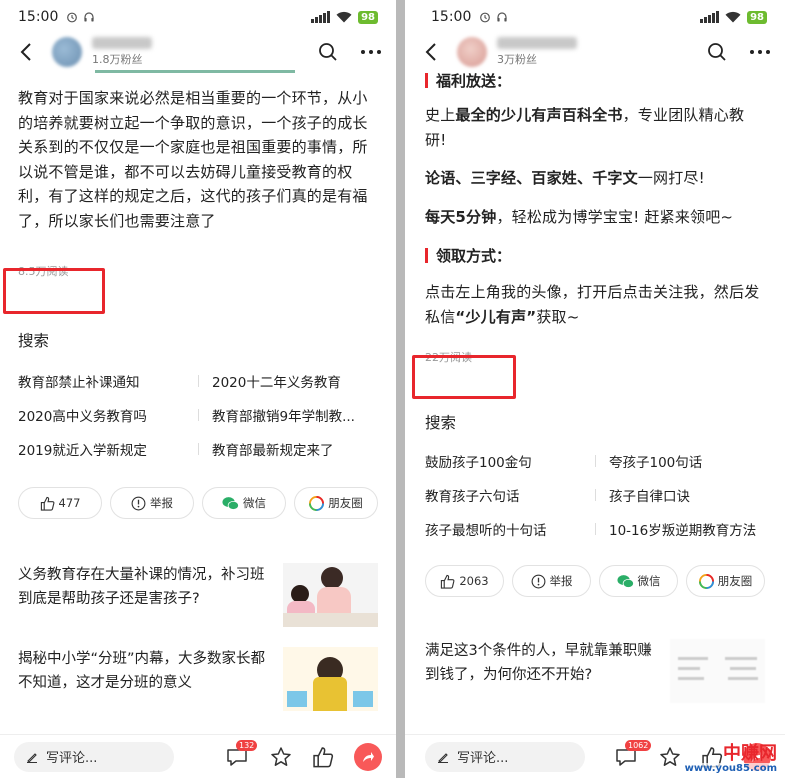 This screenshot has height=778, width=785. Describe the element at coordinates (579, 216) in the screenshot. I see `article-paragraph: 每天5分钟，轻松成为博学宝宝! 赶紧来领吧~` at that location.